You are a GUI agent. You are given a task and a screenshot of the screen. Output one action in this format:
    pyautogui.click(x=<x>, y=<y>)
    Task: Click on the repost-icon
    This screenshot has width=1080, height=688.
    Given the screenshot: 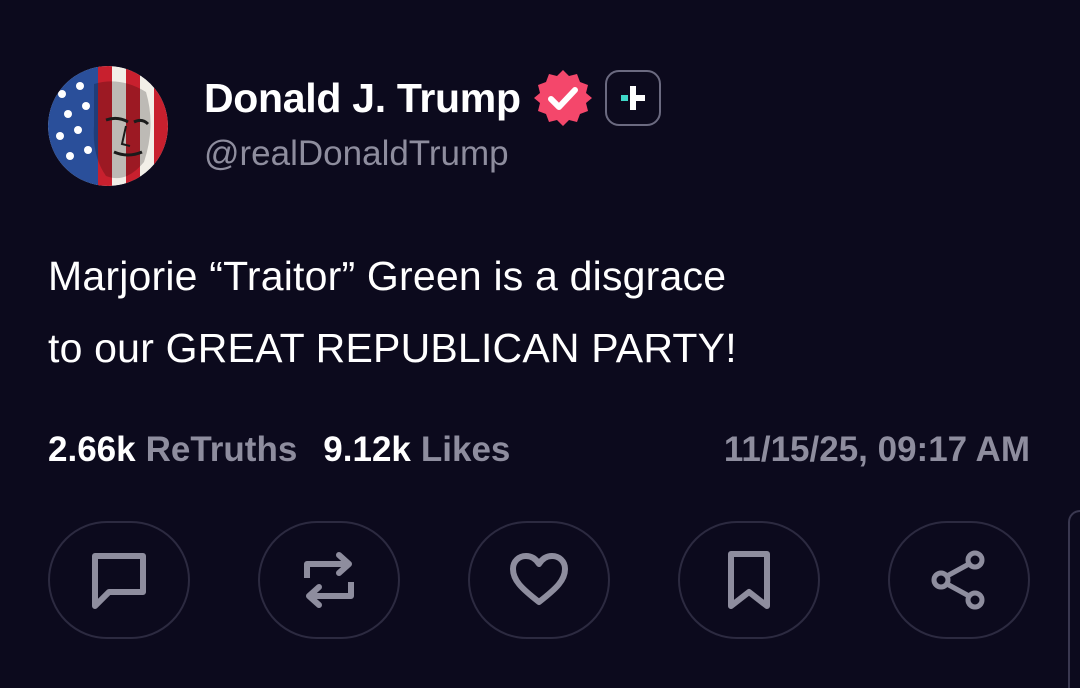 What is the action you would take?
    pyautogui.click(x=329, y=580)
    